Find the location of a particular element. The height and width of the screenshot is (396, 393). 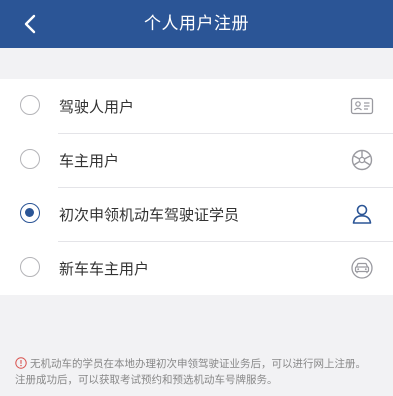

option-label: 初次申领机动车驾驶证学员 is located at coordinates (149, 214).